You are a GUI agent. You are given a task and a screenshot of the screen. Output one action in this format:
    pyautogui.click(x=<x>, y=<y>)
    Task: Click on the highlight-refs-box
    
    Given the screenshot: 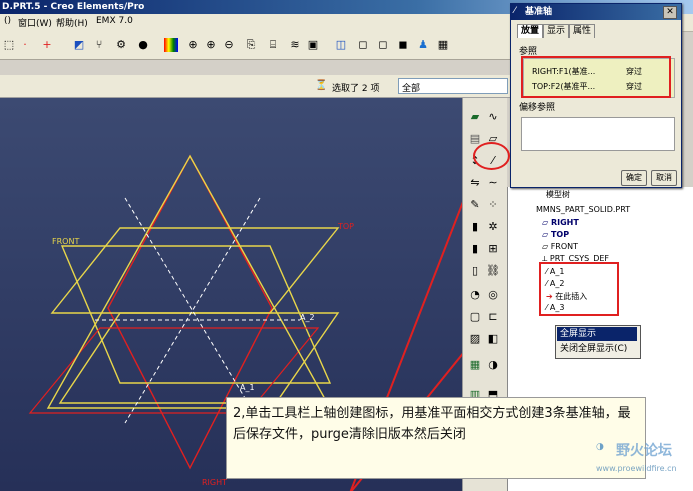 What is the action you would take?
    pyautogui.click(x=596, y=77)
    